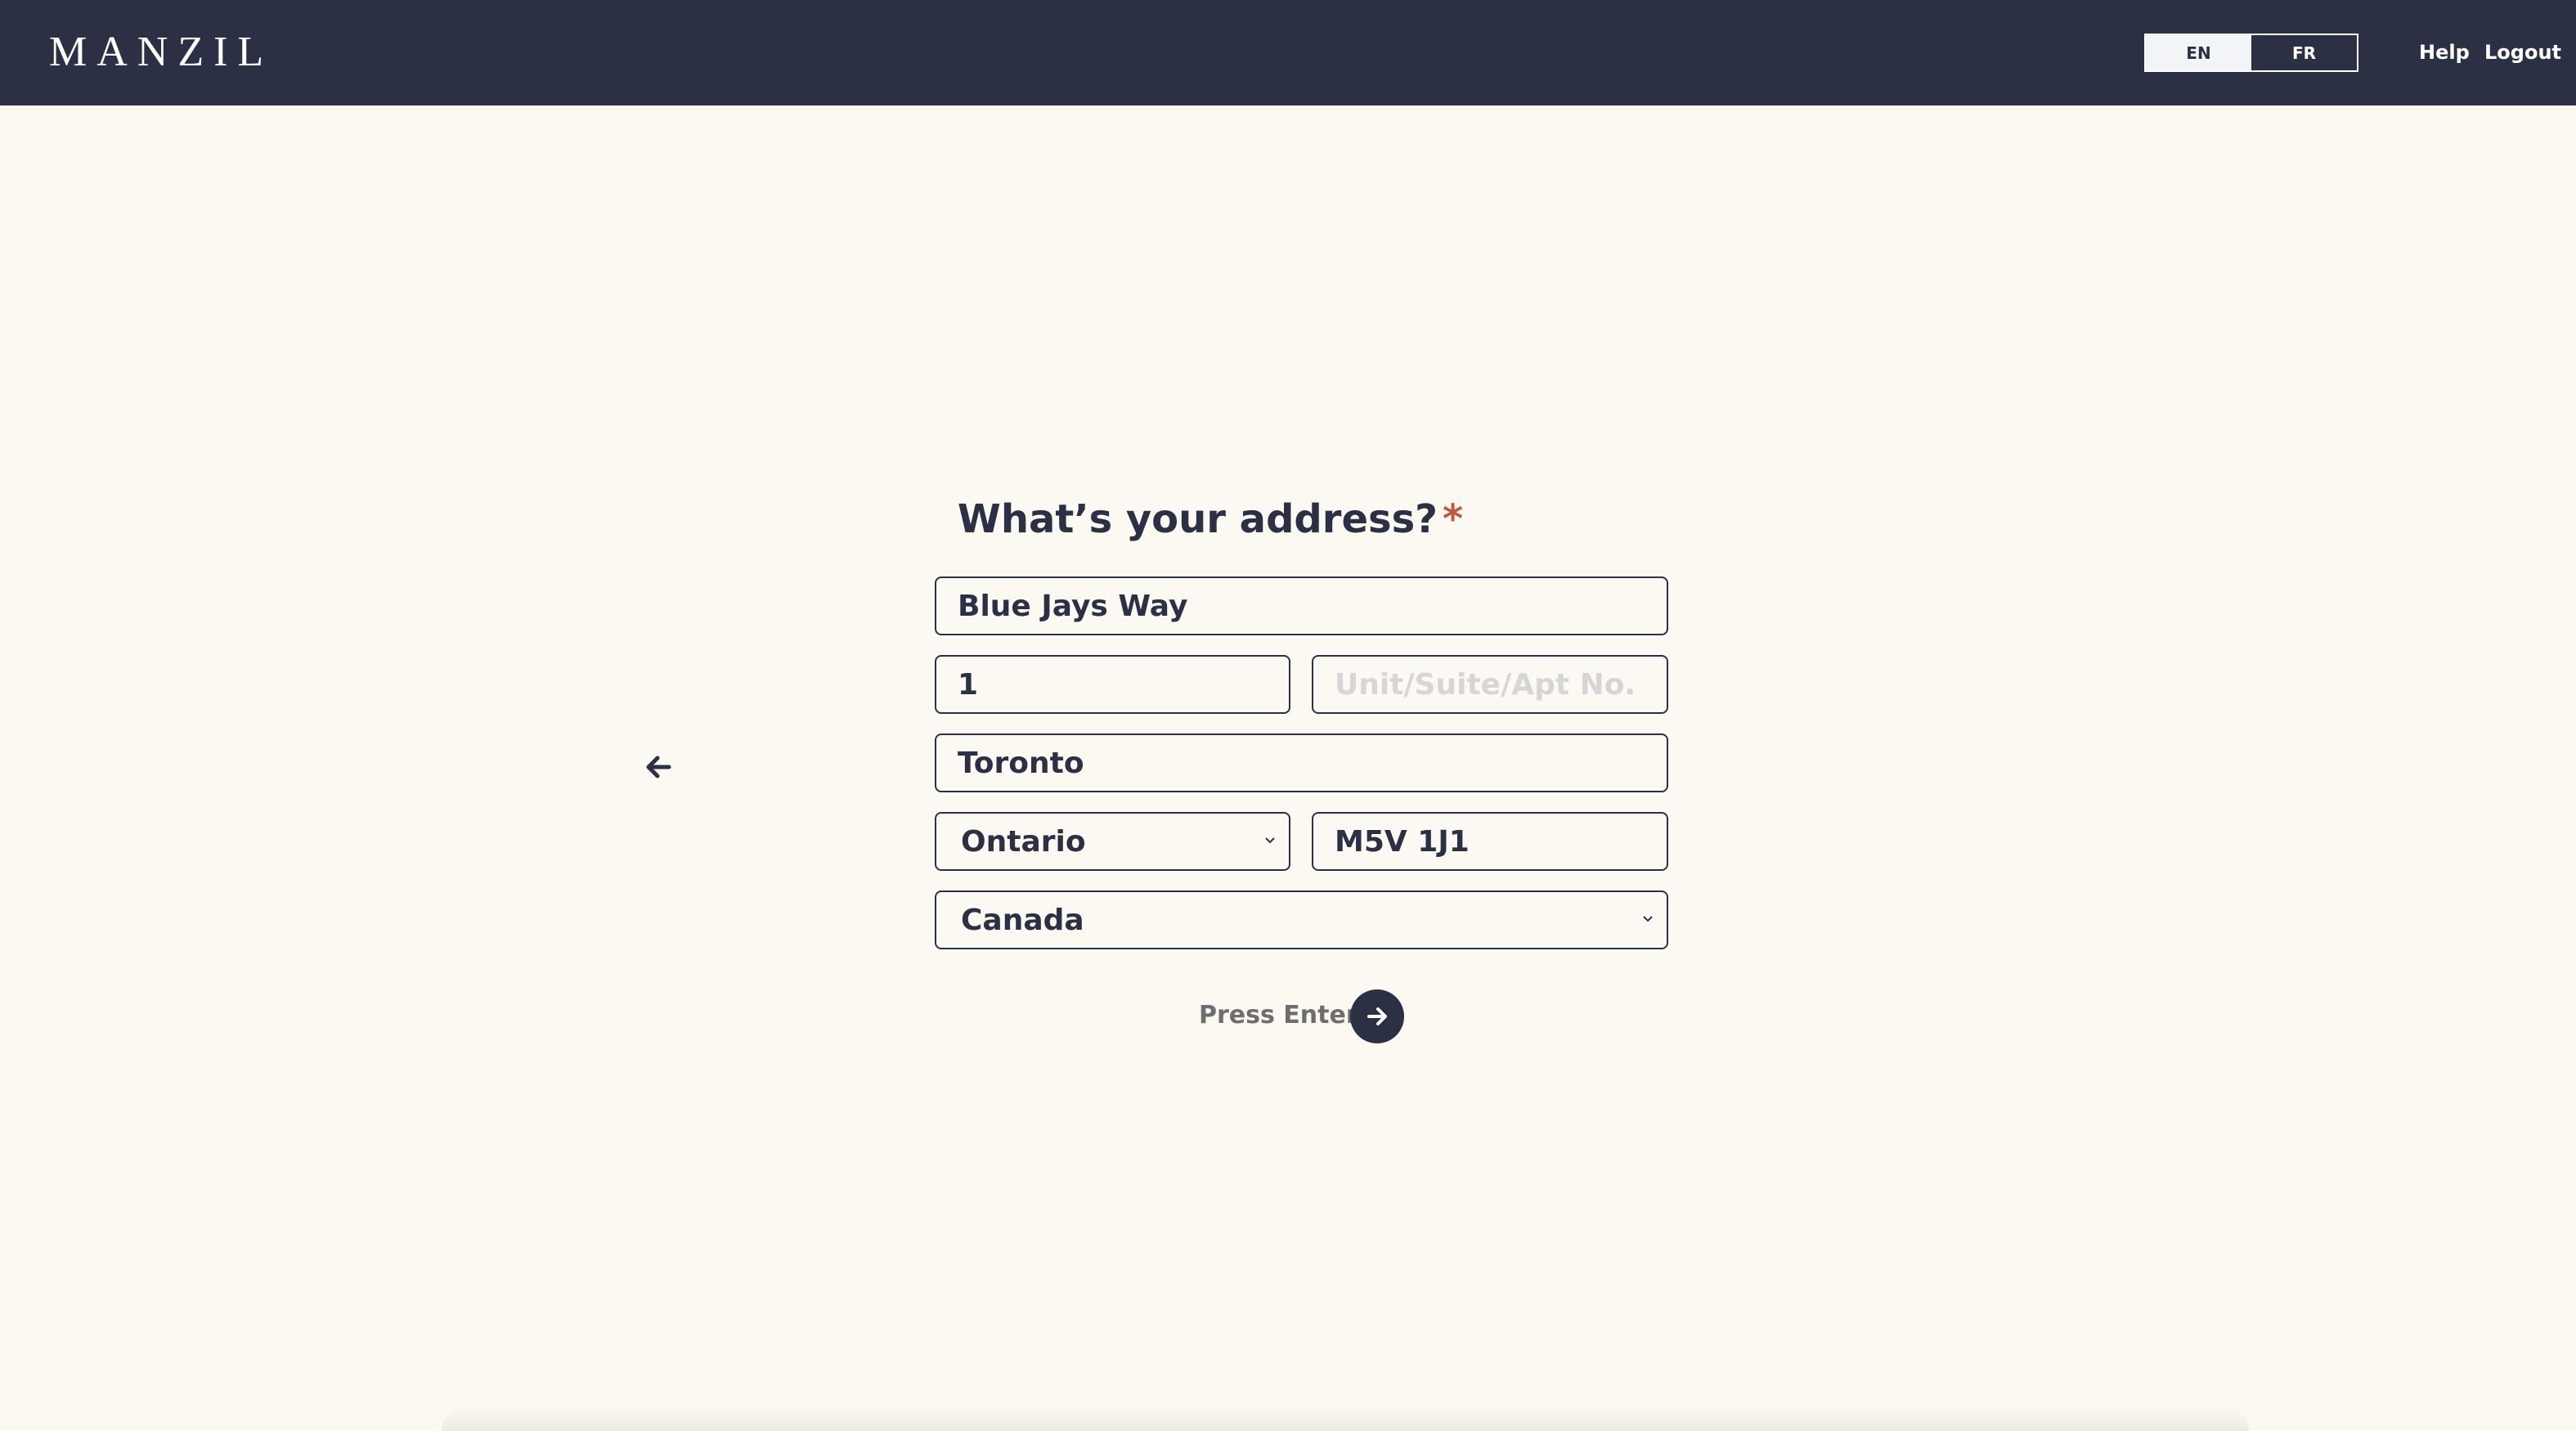  I want to click on street-number-input, so click(1112, 684).